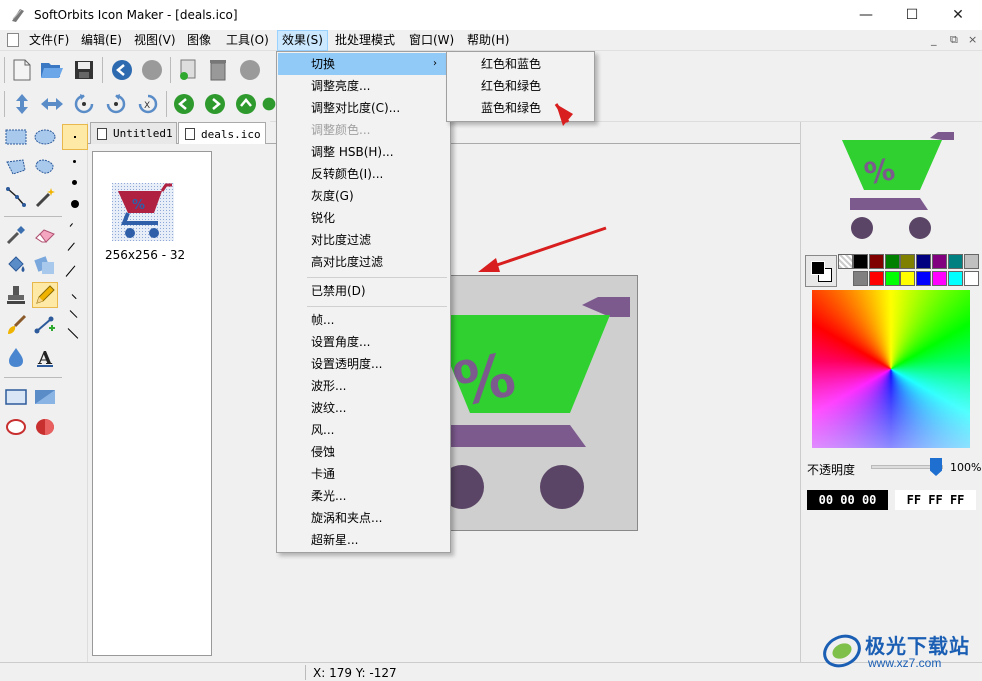 This screenshot has height=681, width=982. I want to click on mdi-restore-button: ⧉, so click(954, 40).